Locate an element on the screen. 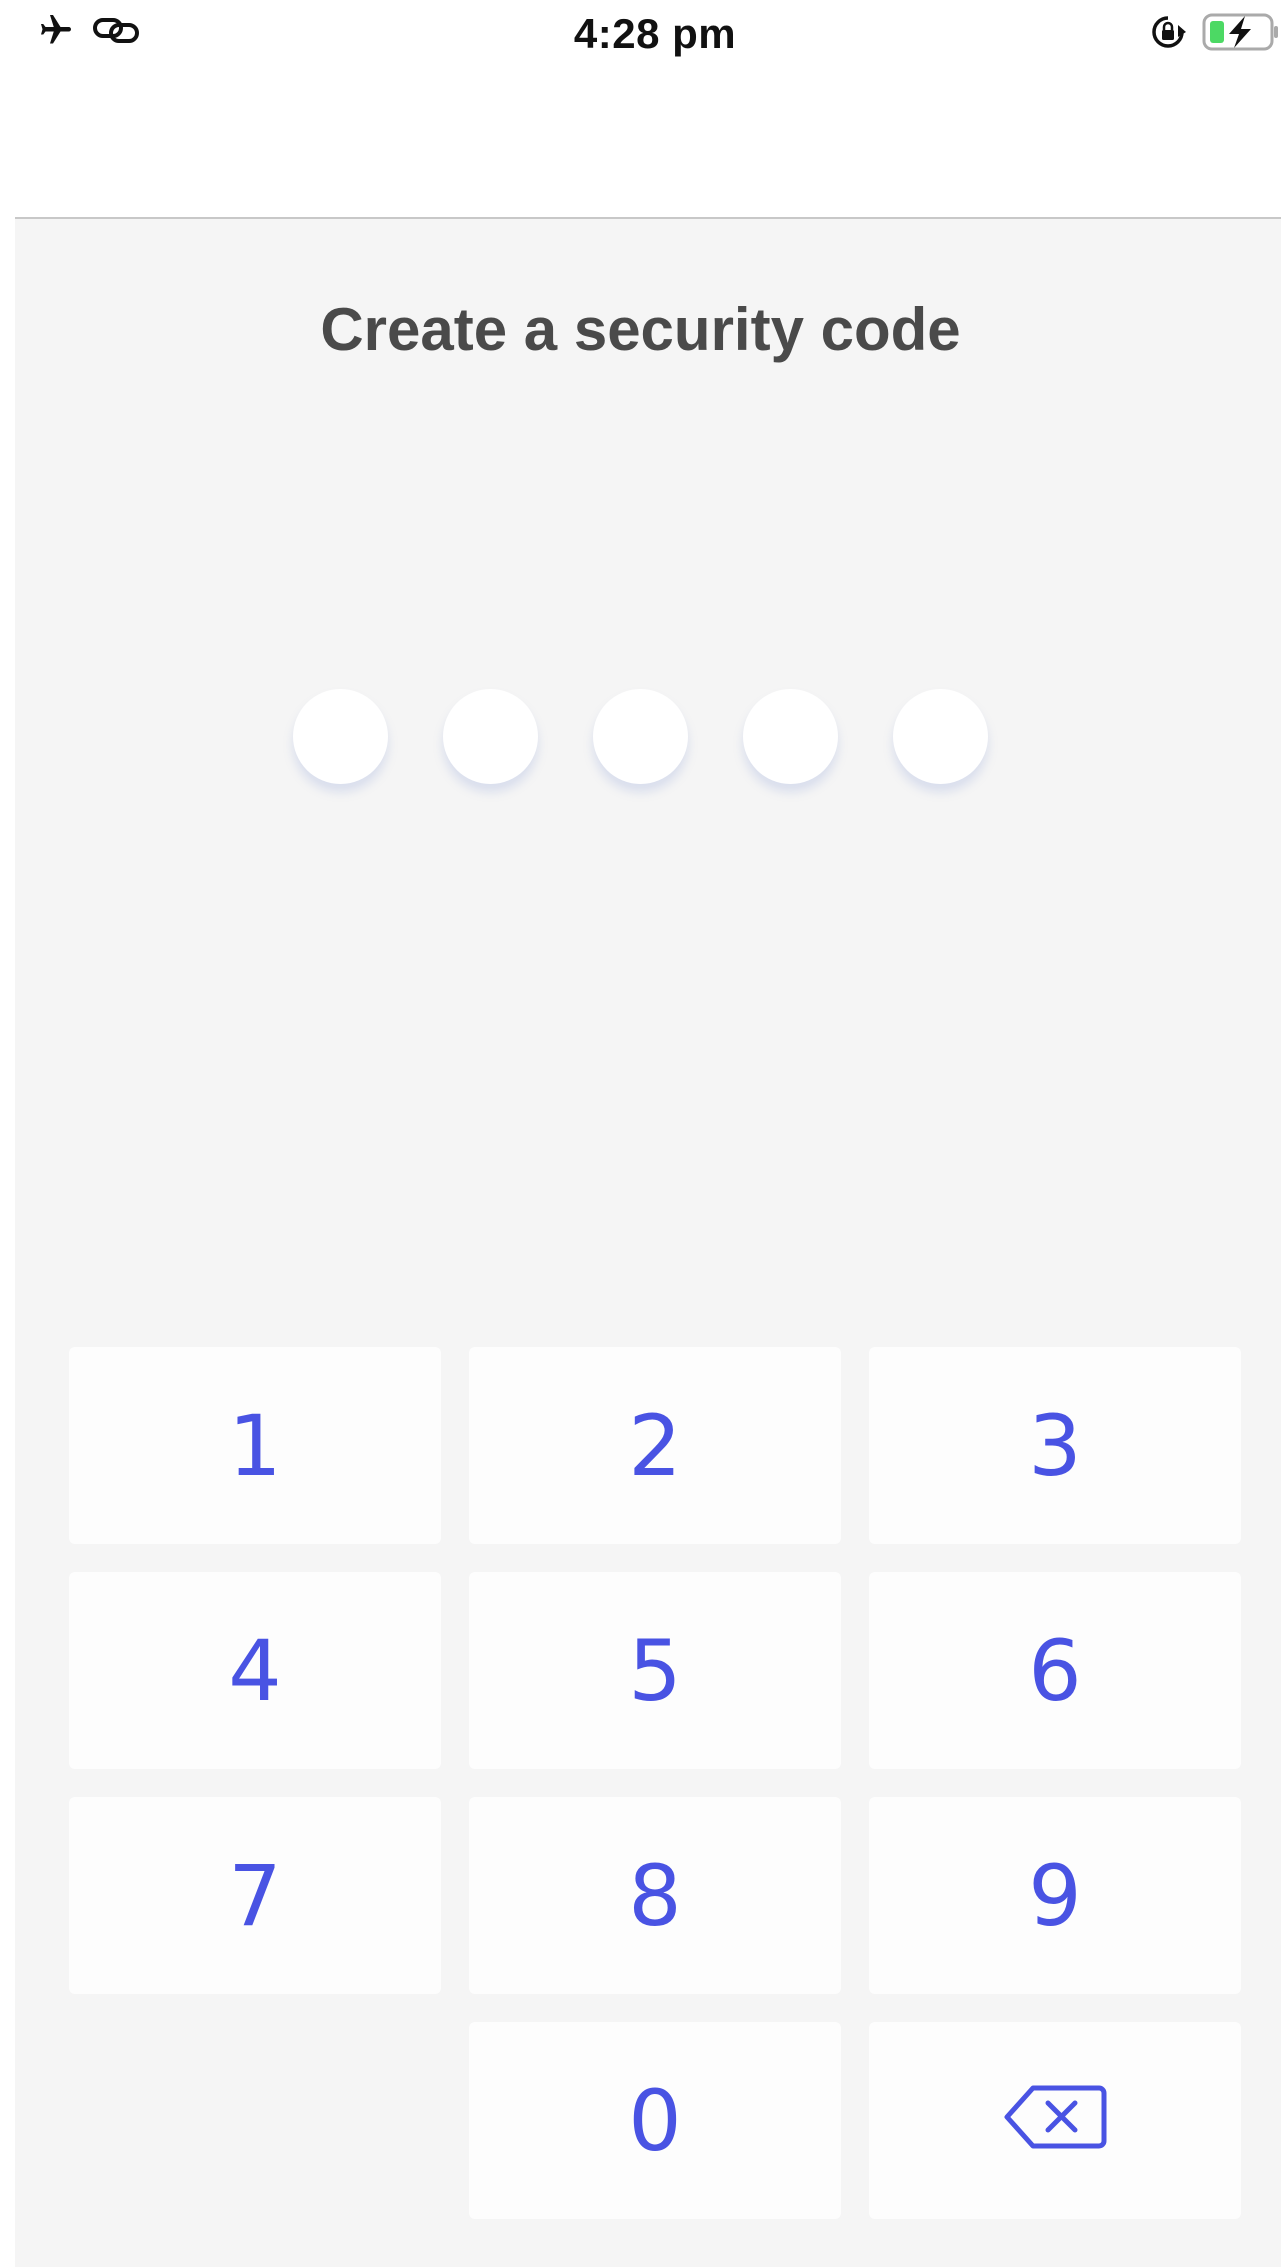 This screenshot has height=2267, width=1281. key-5: 5 is located at coordinates (655, 1670).